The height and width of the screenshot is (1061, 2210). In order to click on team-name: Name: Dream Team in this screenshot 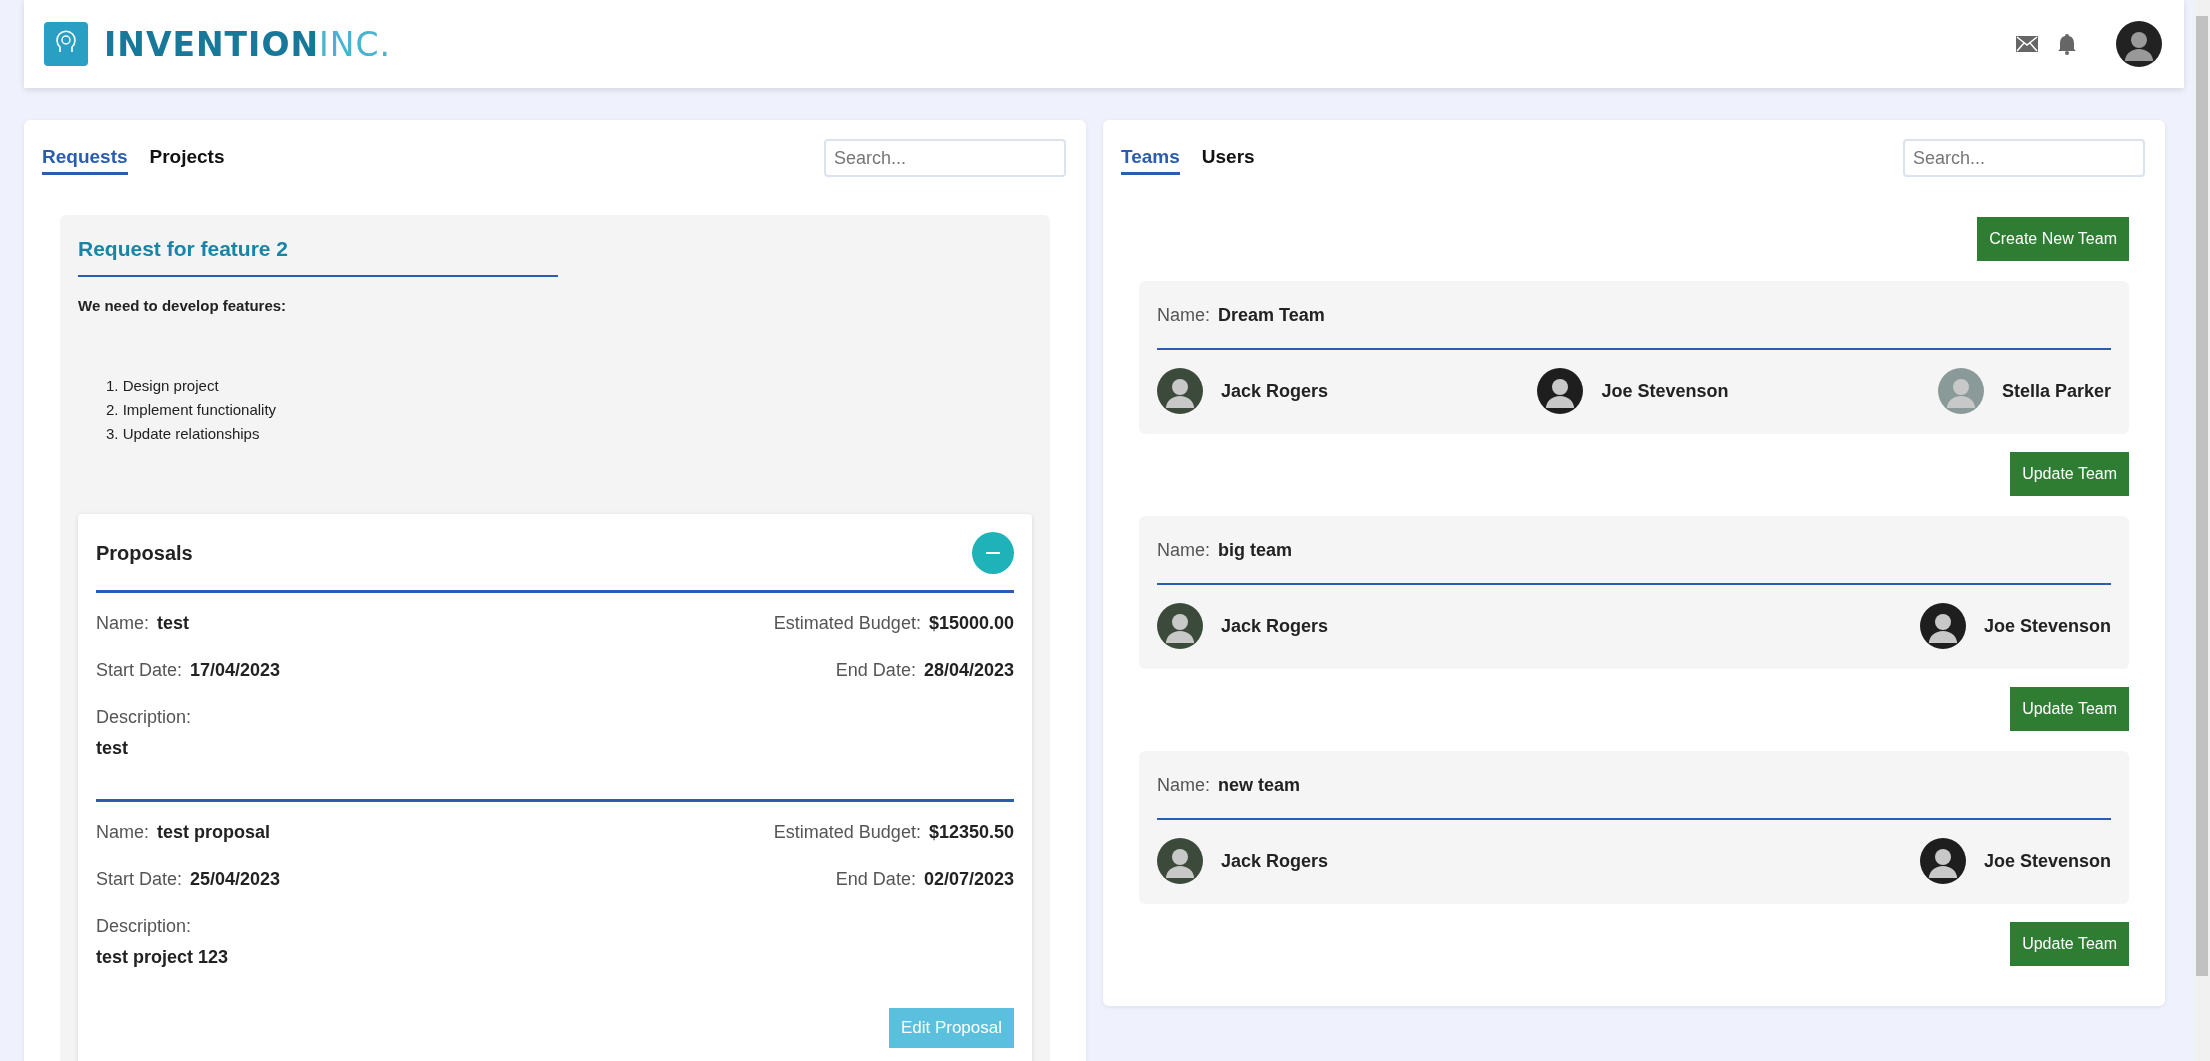, I will do `click(1634, 327)`.